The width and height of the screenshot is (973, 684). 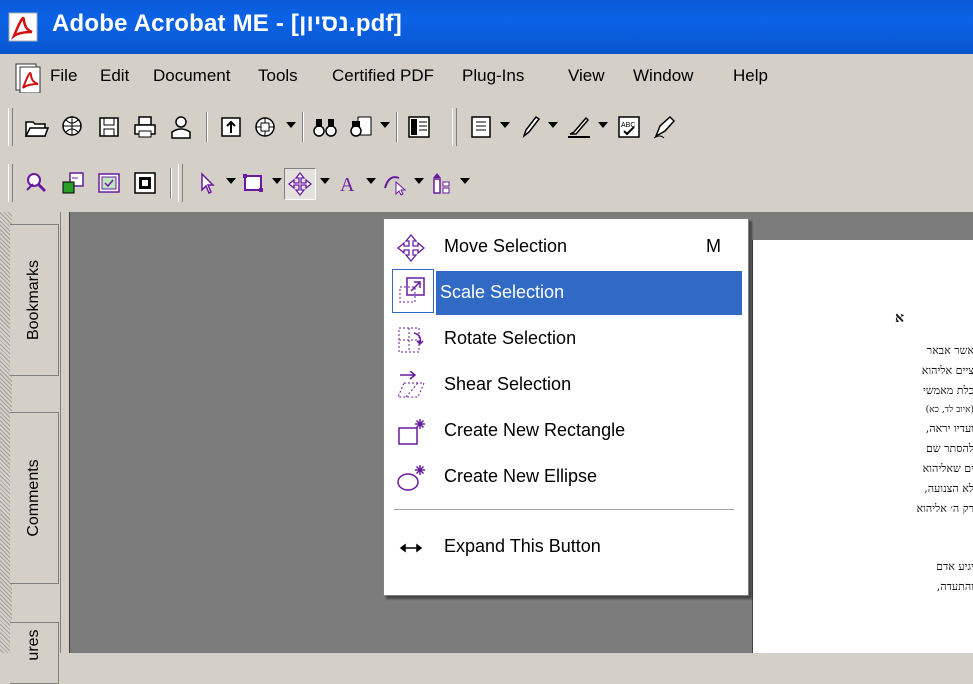 What do you see at coordinates (33, 645) in the screenshot?
I see `signatures-tab-label: ures` at bounding box center [33, 645].